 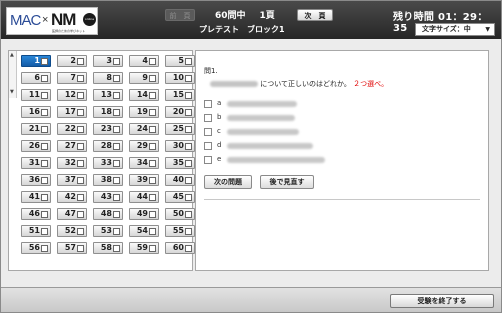 I want to click on question-number: 9, so click(x=145, y=77).